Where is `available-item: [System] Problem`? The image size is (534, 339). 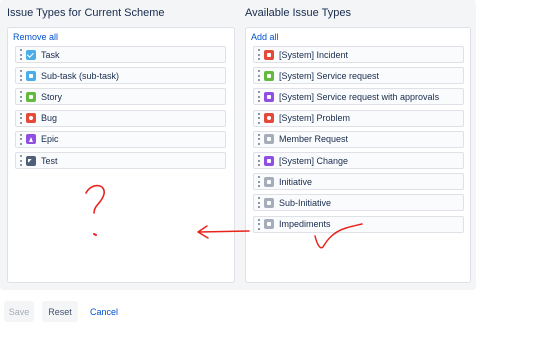
available-item: [System] Problem is located at coordinates (358, 118).